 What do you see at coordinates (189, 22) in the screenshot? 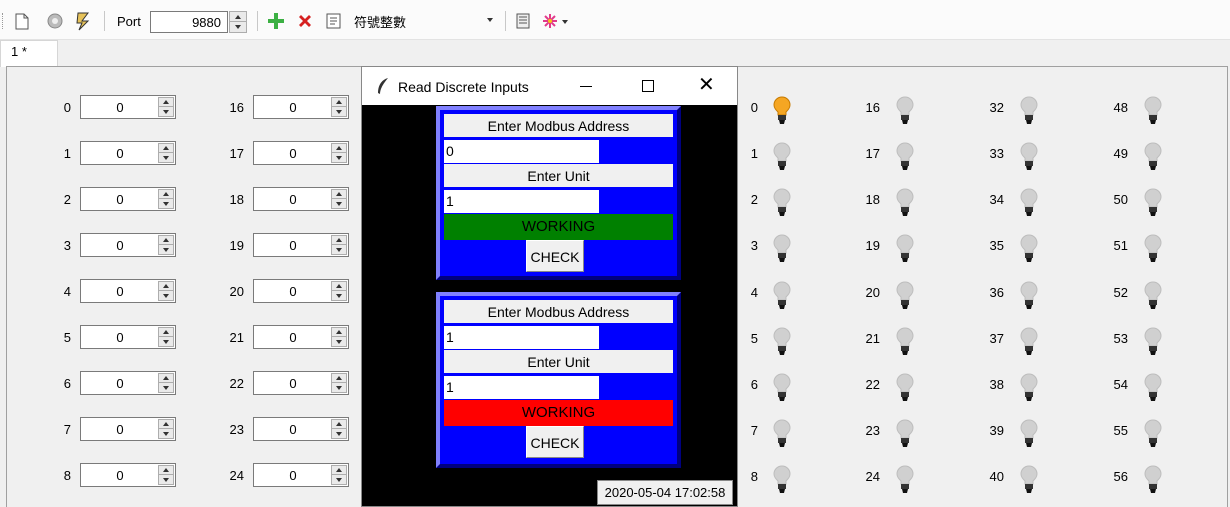
I see `port-input: 9880` at bounding box center [189, 22].